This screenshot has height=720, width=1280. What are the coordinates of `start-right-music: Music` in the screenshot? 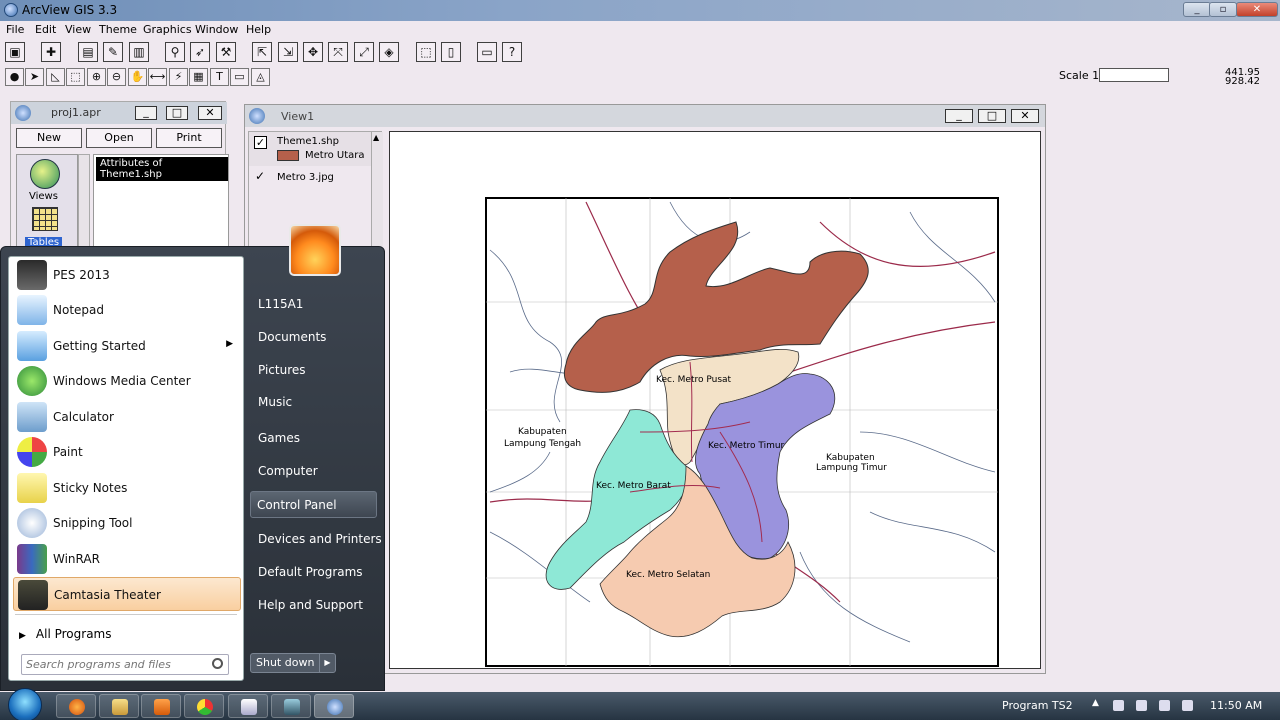 It's located at (275, 402).